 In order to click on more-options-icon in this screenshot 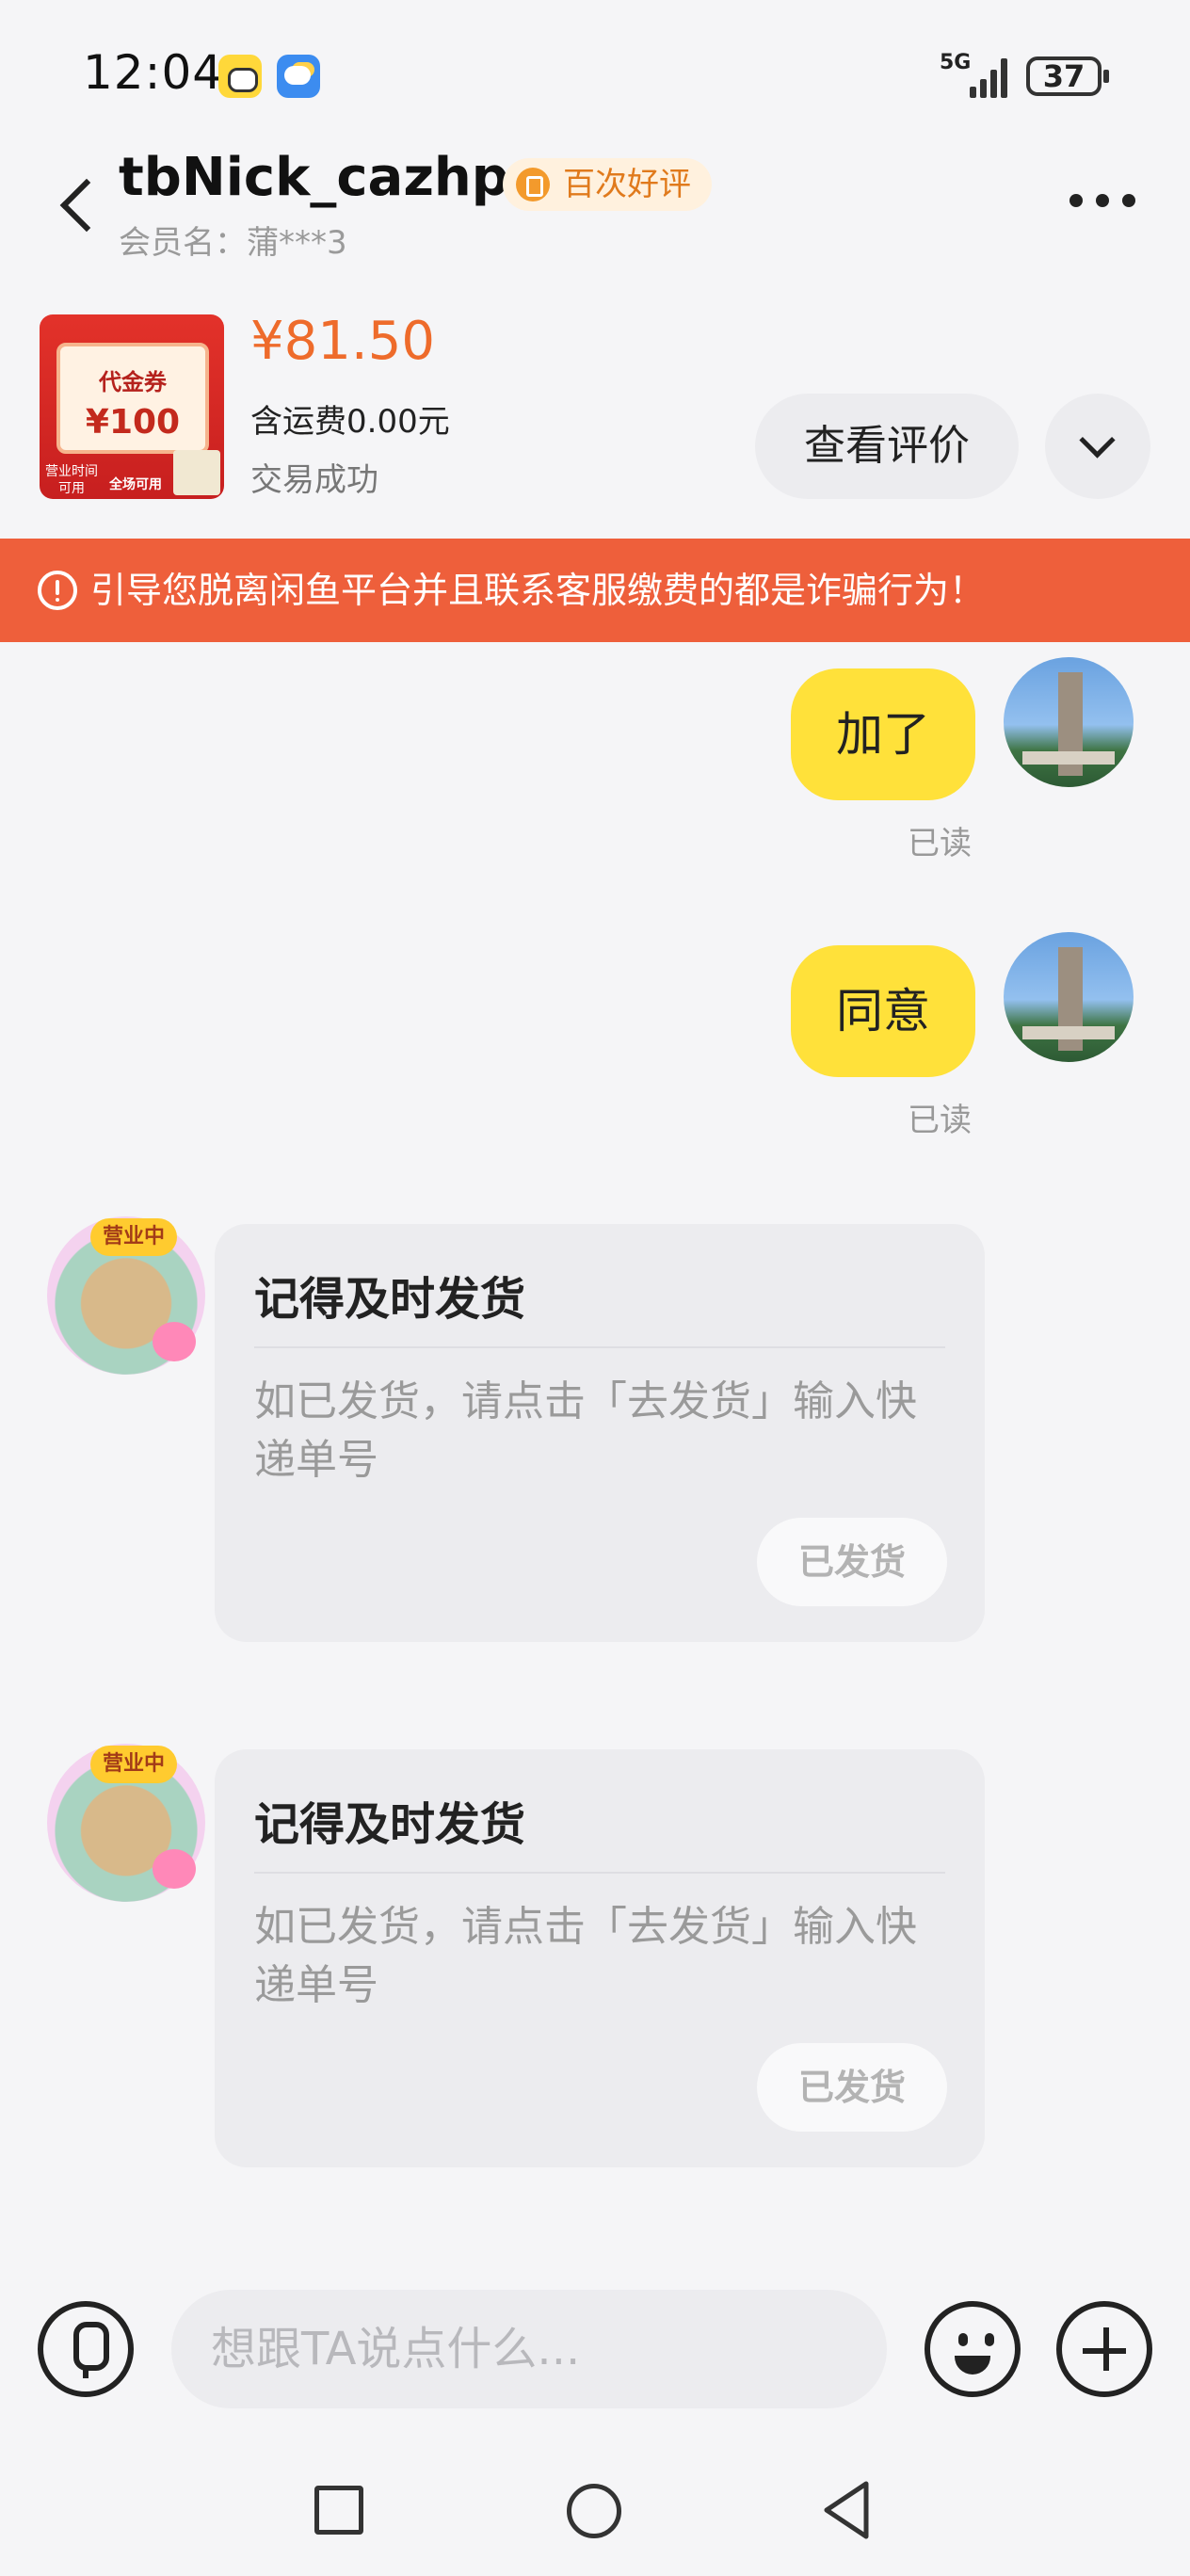, I will do `click(1101, 202)`.